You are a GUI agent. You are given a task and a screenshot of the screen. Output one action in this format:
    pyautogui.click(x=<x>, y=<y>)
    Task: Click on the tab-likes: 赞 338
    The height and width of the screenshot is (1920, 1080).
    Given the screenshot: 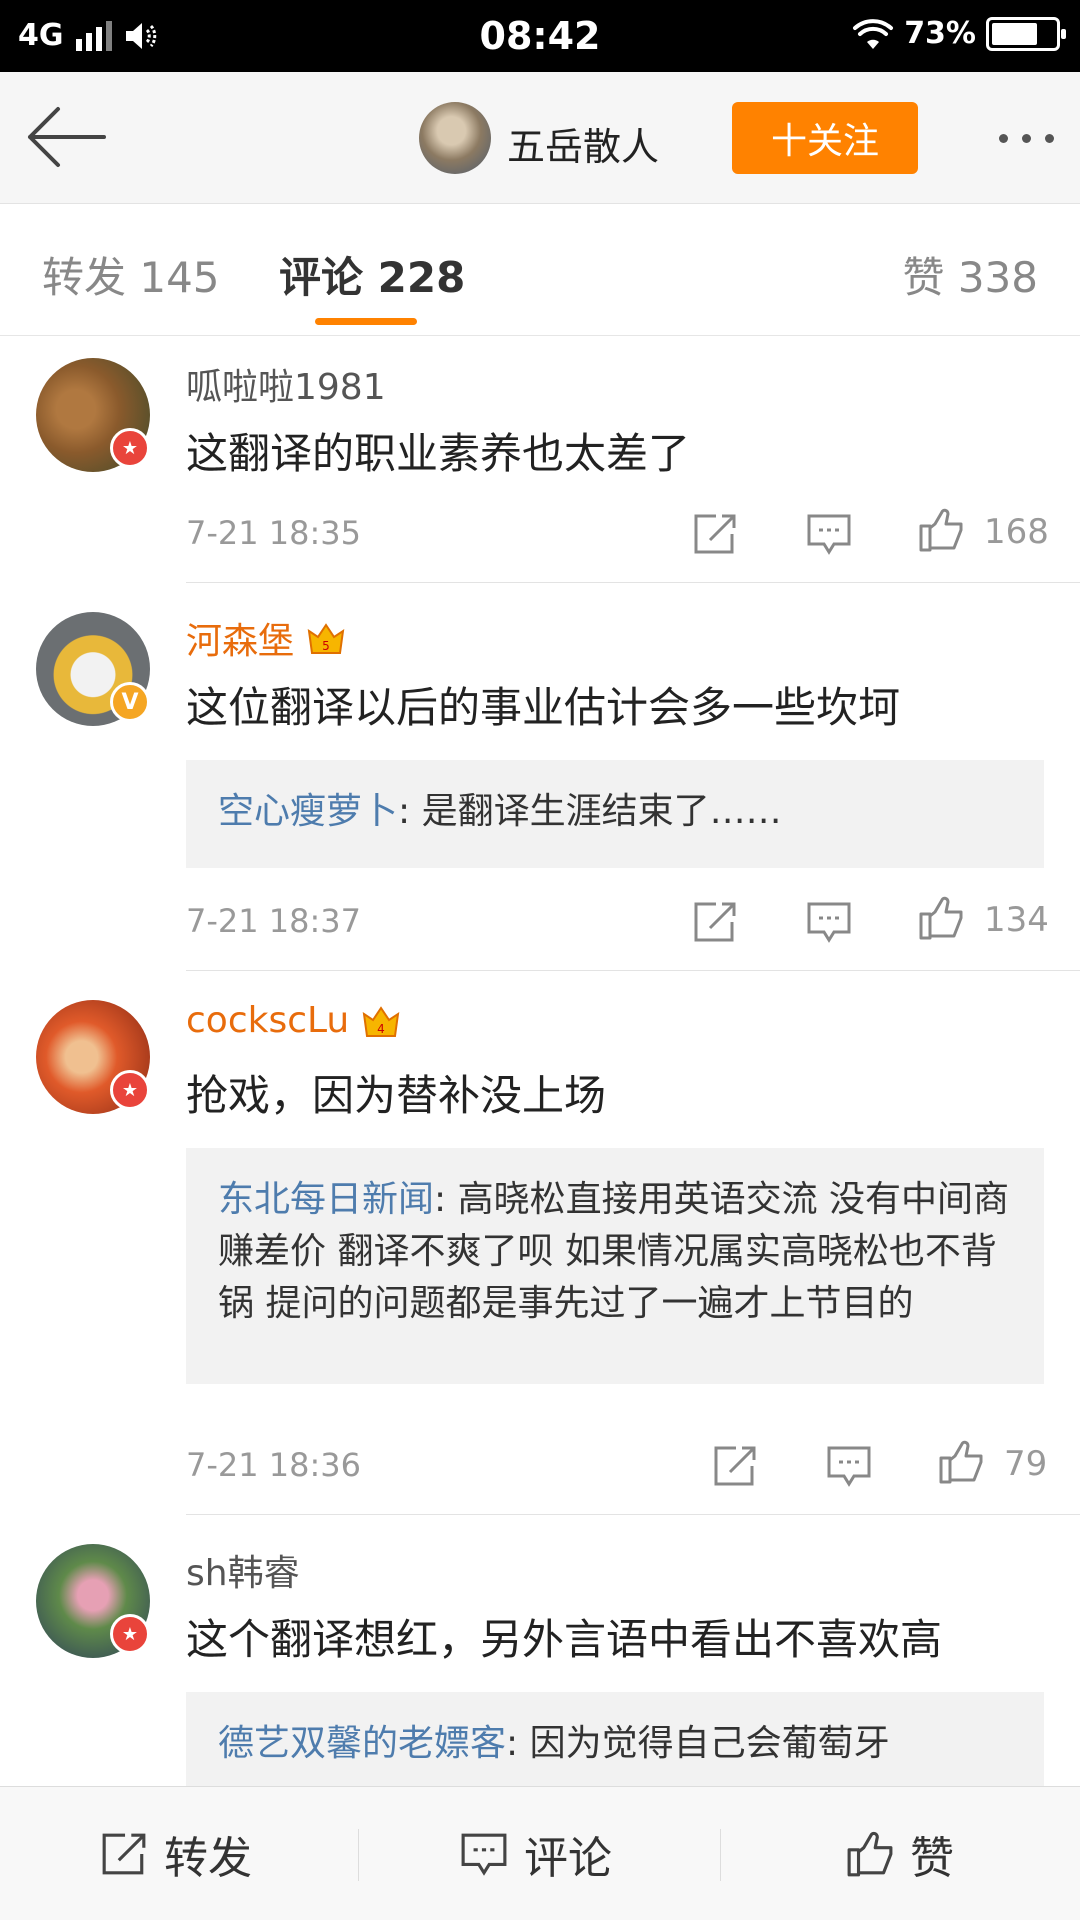 What is the action you would take?
    pyautogui.click(x=970, y=274)
    